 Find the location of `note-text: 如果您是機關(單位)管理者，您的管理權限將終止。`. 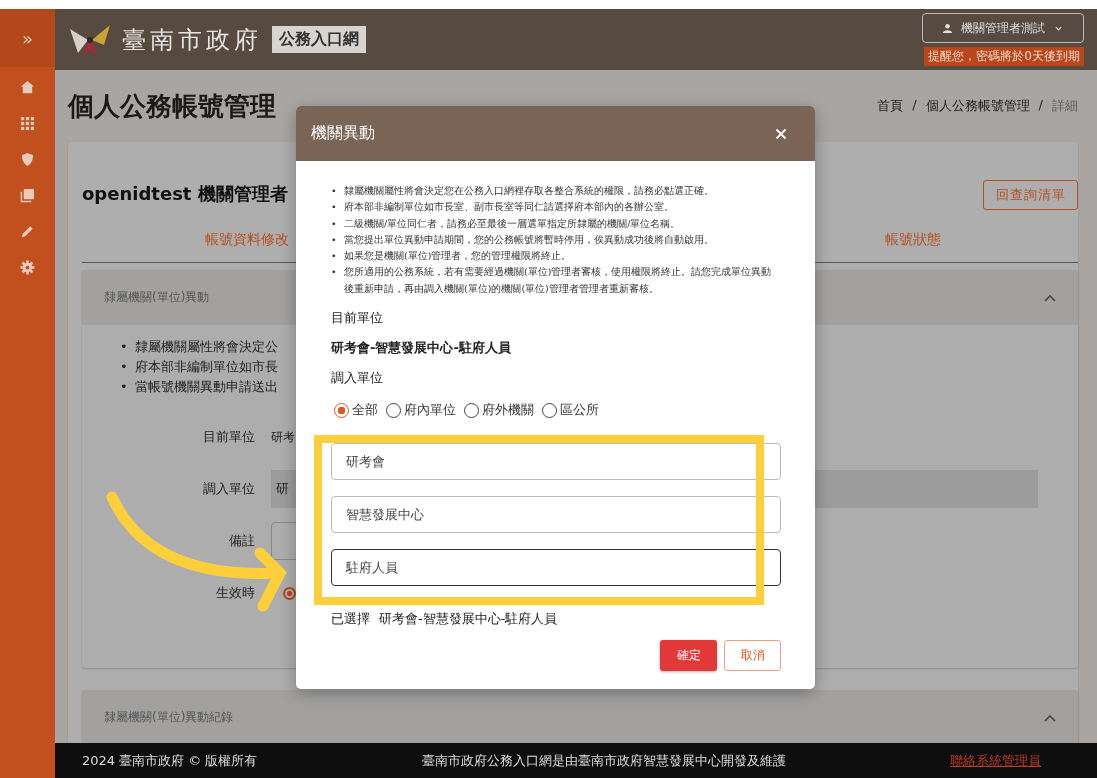

note-text: 如果您是機關(單位)管理者，您的管理權限將終止。 is located at coordinates (458, 256).